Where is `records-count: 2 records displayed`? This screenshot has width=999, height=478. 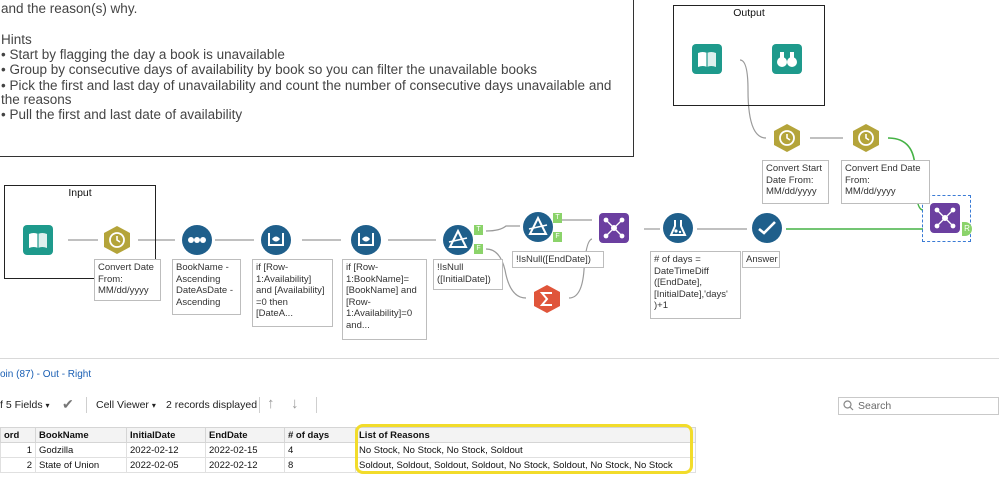 records-count: 2 records displayed is located at coordinates (212, 405).